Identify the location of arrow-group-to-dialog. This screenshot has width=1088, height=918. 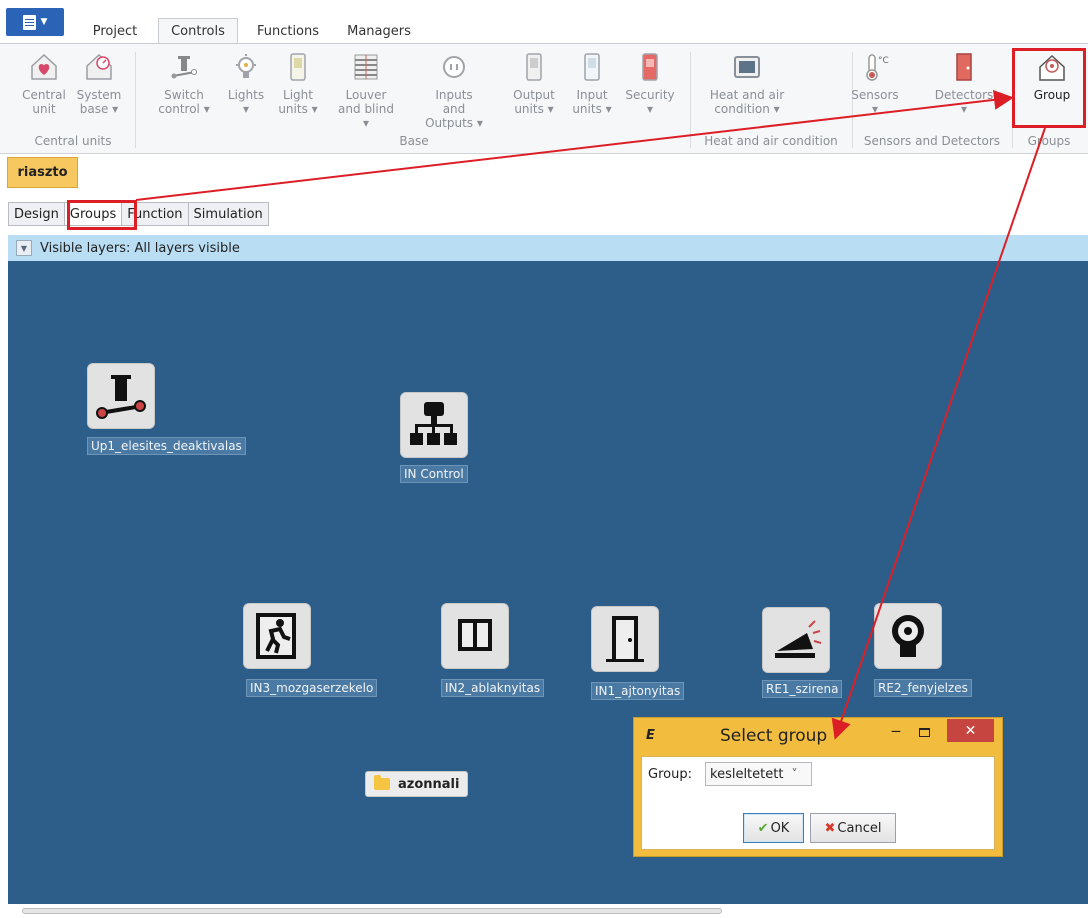
(938, 433).